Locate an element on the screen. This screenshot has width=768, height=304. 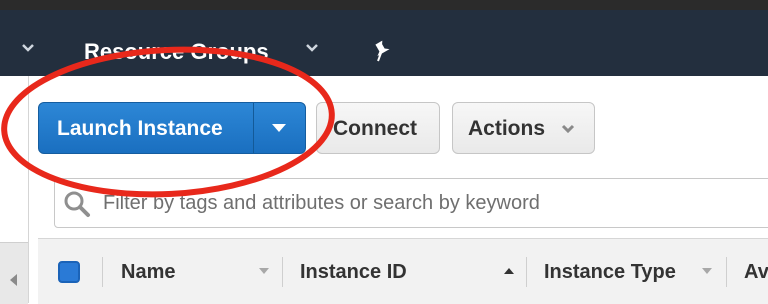
browser-top-strip is located at coordinates (384, 5).